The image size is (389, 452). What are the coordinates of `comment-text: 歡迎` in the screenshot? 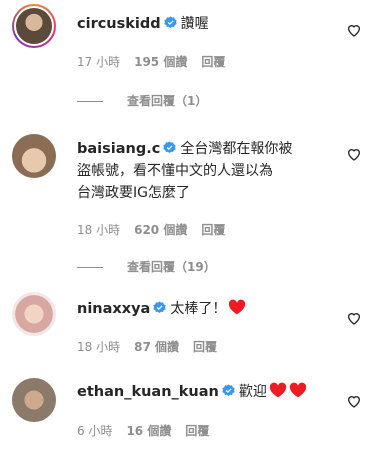 It's located at (252, 392).